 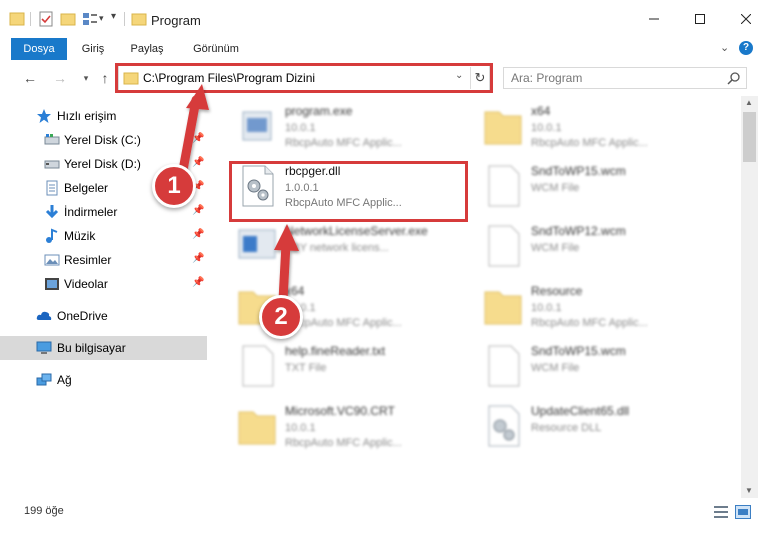 I want to click on step-badge-1: 1, so click(x=174, y=186).